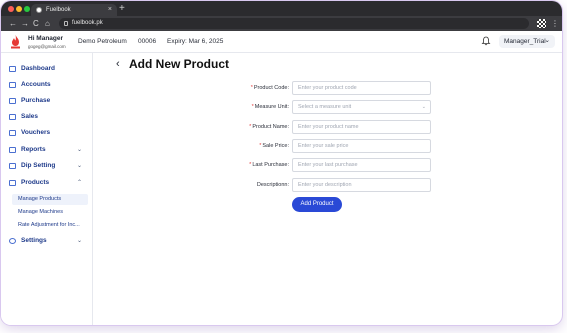 This screenshot has width=567, height=333. I want to click on sidebar-item-label: Reports, so click(33, 149).